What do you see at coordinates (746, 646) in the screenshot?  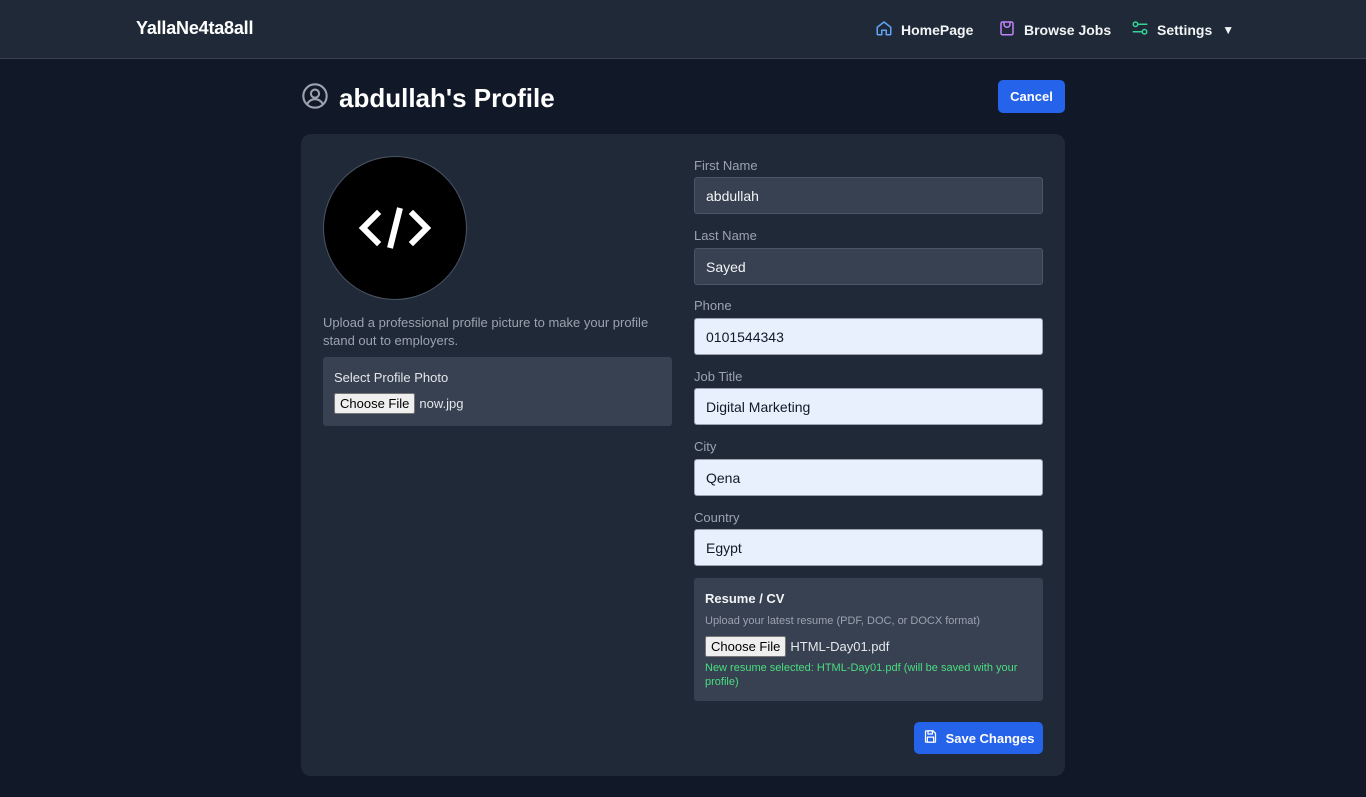 I see `resume-choose-file-button: Choose File` at bounding box center [746, 646].